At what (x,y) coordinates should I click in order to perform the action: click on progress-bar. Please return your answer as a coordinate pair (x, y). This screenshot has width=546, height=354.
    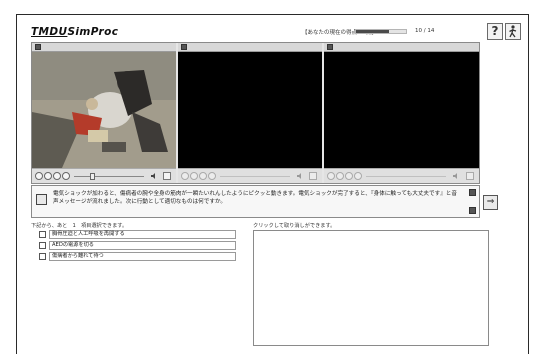
    Looking at the image, I should click on (381, 31).